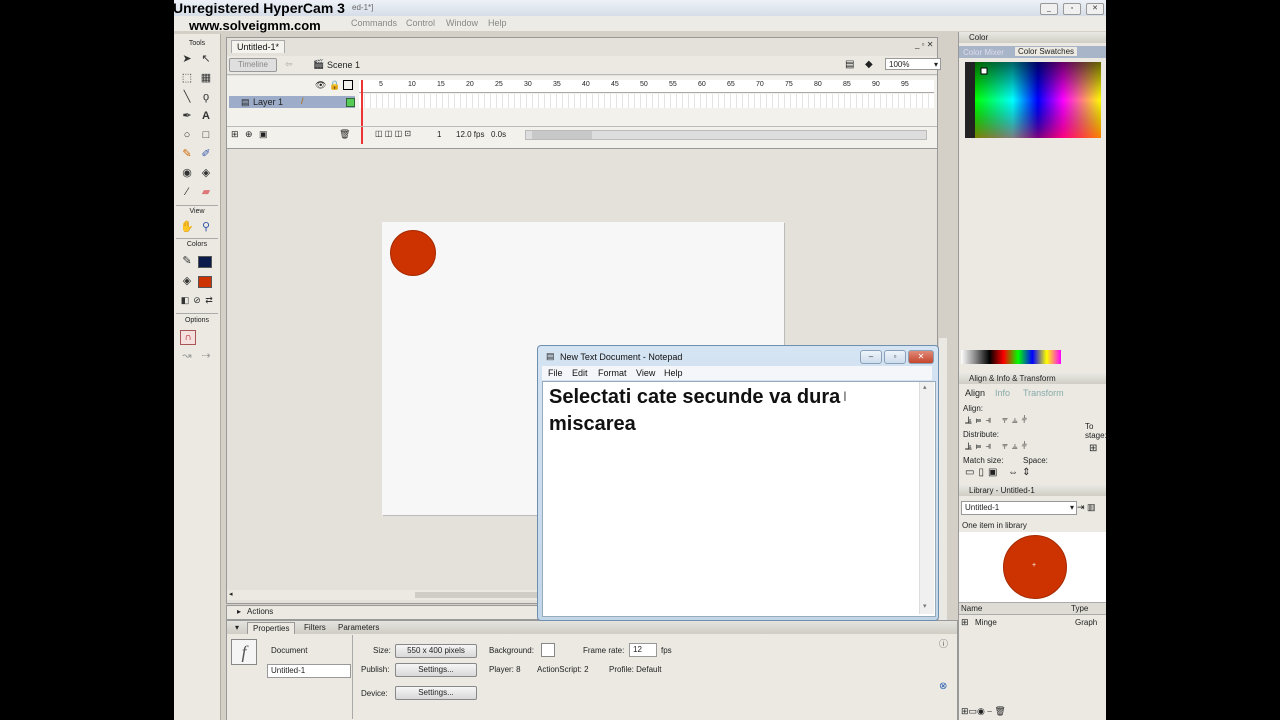 Image resolution: width=1280 pixels, height=720 pixels. I want to click on notepad-close-icon: ✕, so click(921, 357).